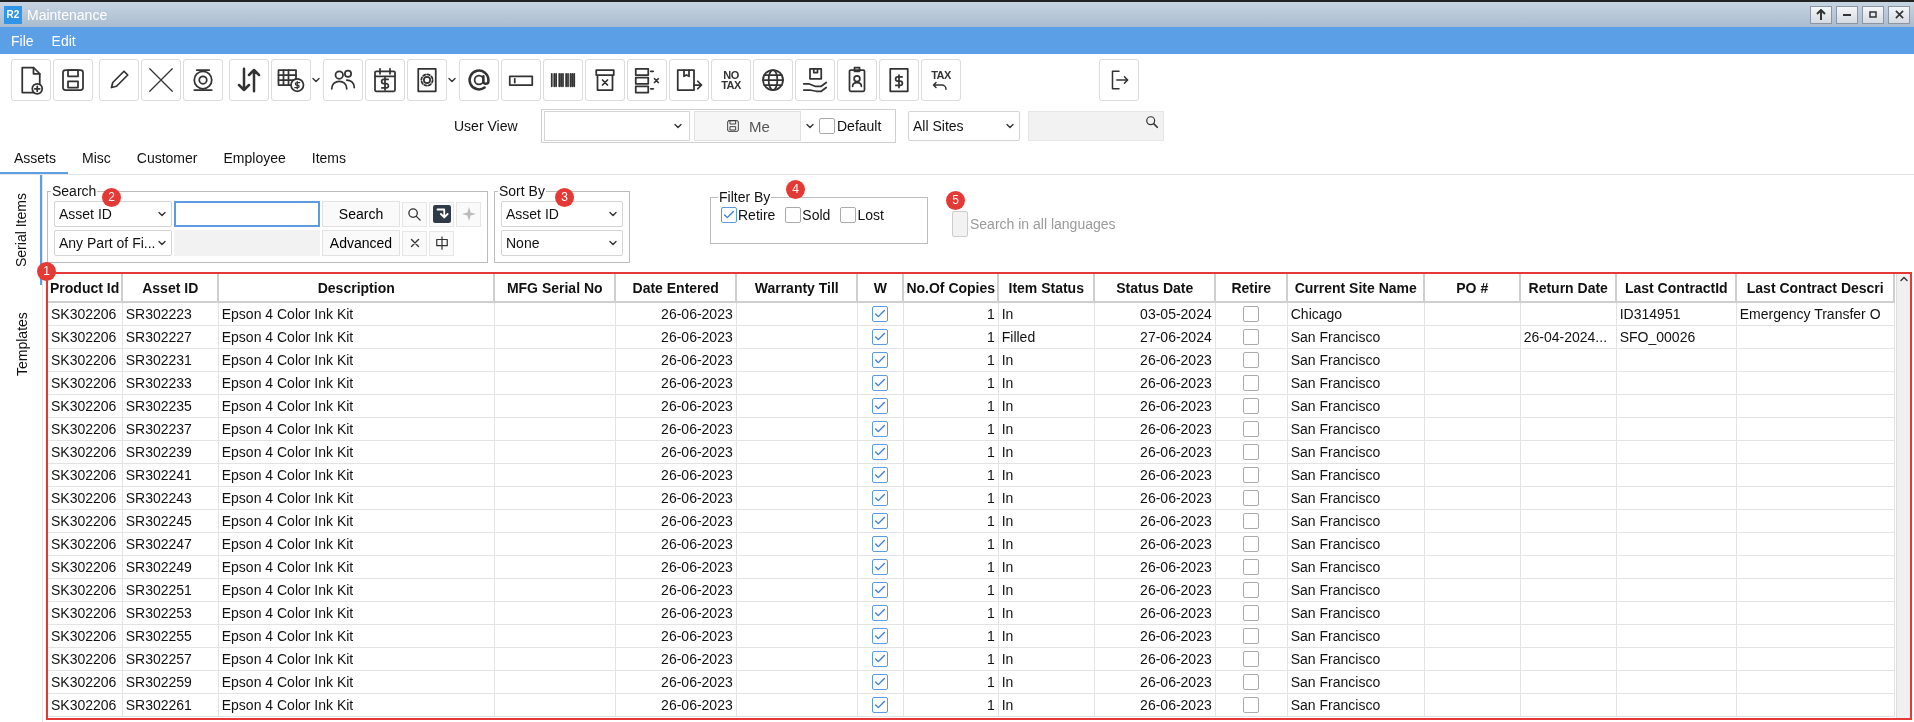 This screenshot has width=1914, height=722. Describe the element at coordinates (815, 80) in the screenshot. I see `hand-box-button` at that location.